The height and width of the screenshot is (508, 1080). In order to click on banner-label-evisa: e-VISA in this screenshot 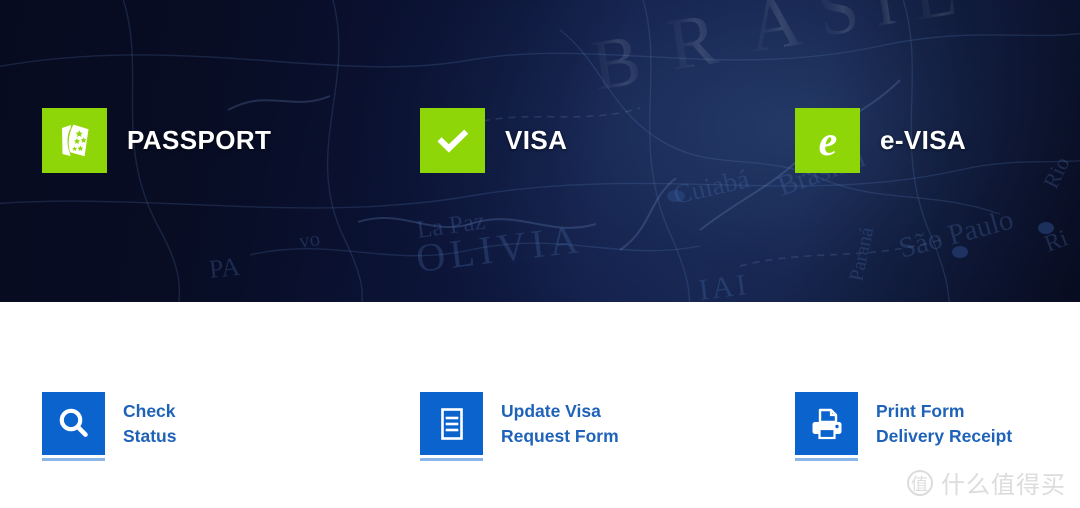, I will do `click(923, 140)`.